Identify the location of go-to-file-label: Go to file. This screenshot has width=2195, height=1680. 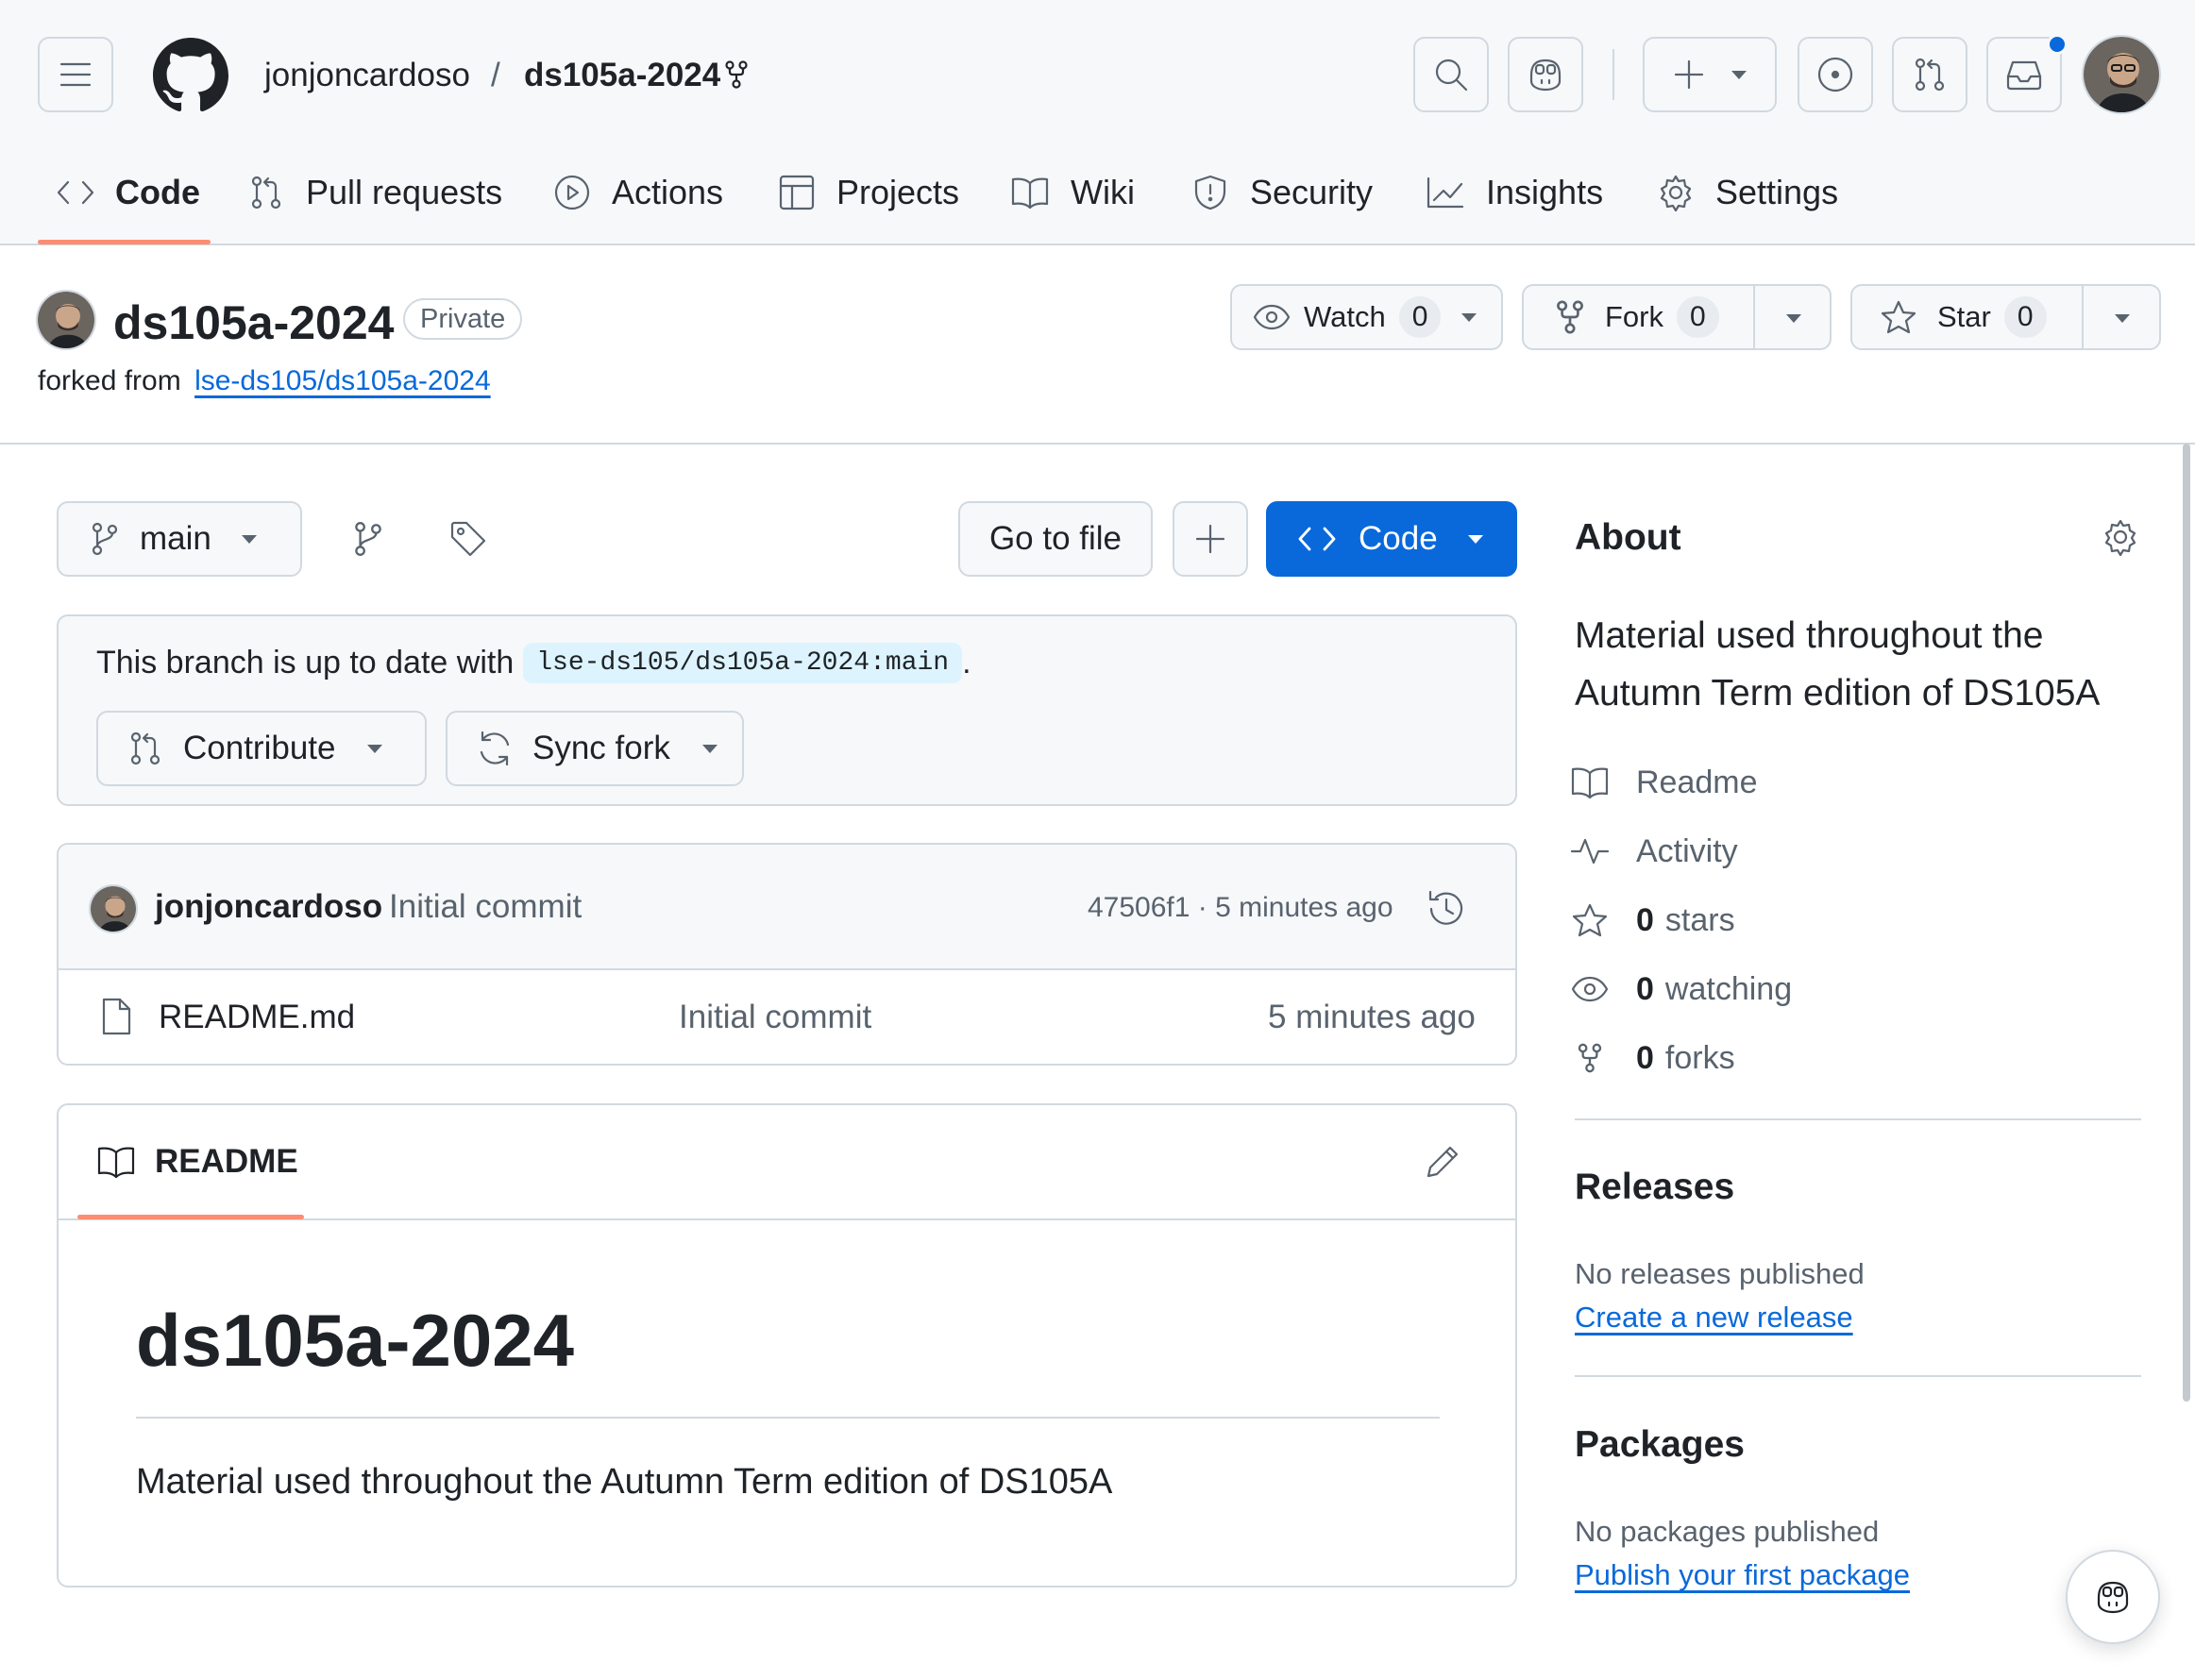
(1055, 538).